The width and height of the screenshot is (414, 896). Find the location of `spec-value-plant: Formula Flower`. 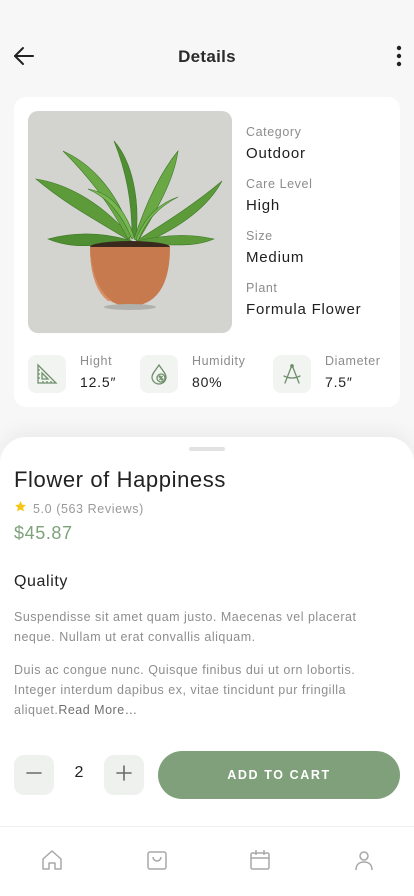

spec-value-plant: Formula Flower is located at coordinates (304, 309).